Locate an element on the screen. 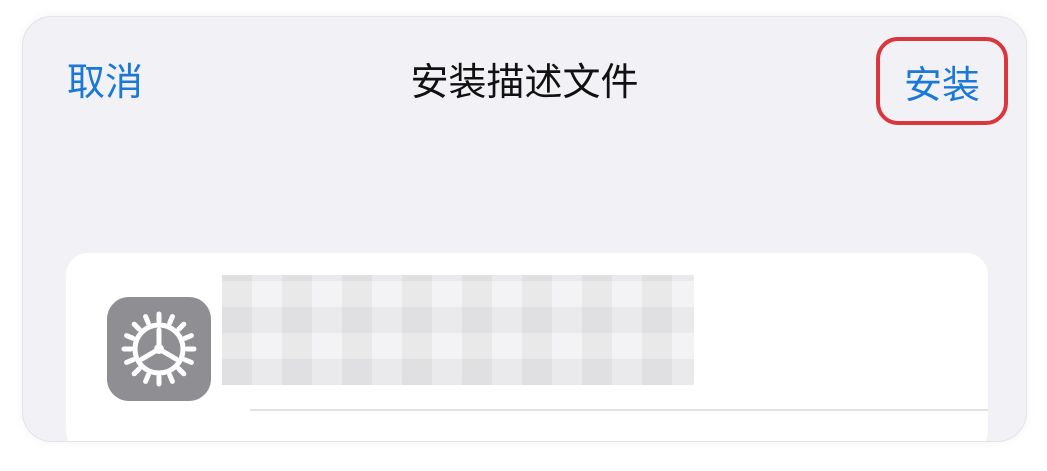 This screenshot has width=1047, height=471. gear-icon-graphic is located at coordinates (159, 349).